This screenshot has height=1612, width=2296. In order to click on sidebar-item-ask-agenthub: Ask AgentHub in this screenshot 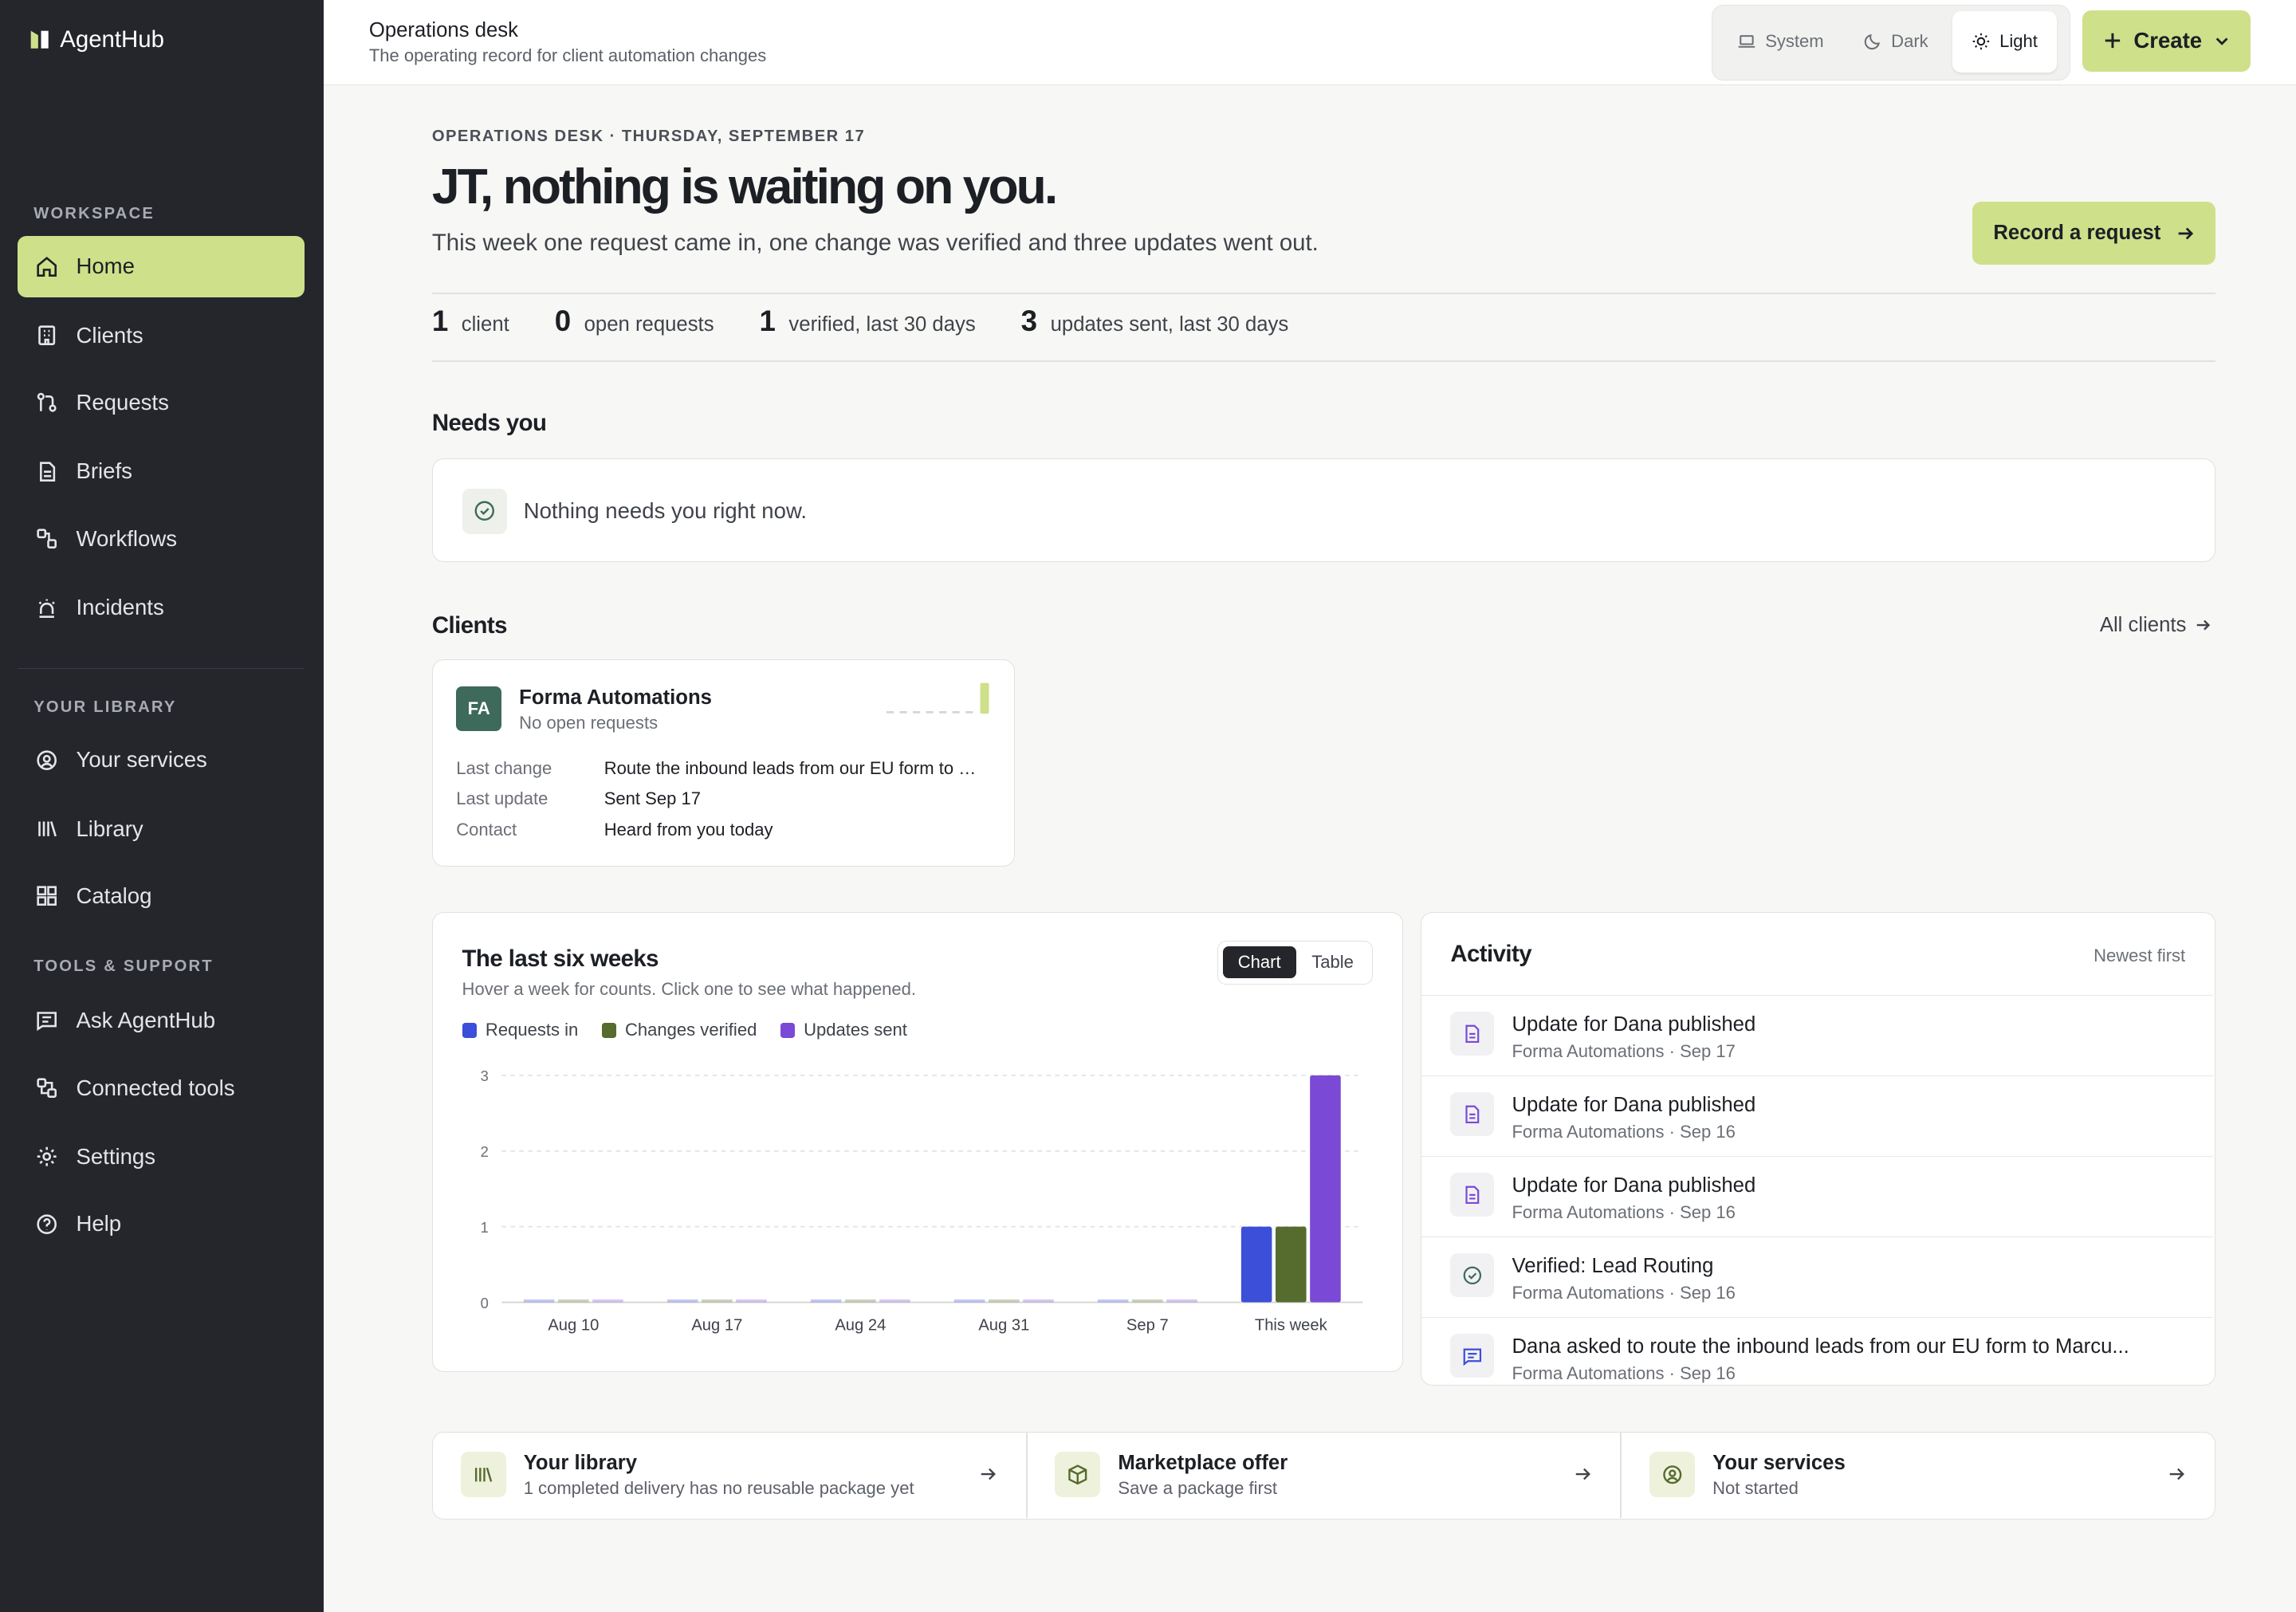, I will do `click(161, 1021)`.